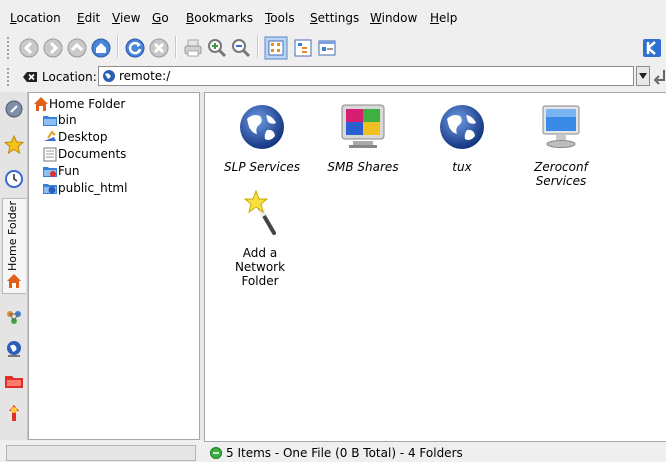 The height and width of the screenshot is (462, 666). Describe the element at coordinates (14, 349) in the screenshot. I see `remote-tab-icon` at that location.